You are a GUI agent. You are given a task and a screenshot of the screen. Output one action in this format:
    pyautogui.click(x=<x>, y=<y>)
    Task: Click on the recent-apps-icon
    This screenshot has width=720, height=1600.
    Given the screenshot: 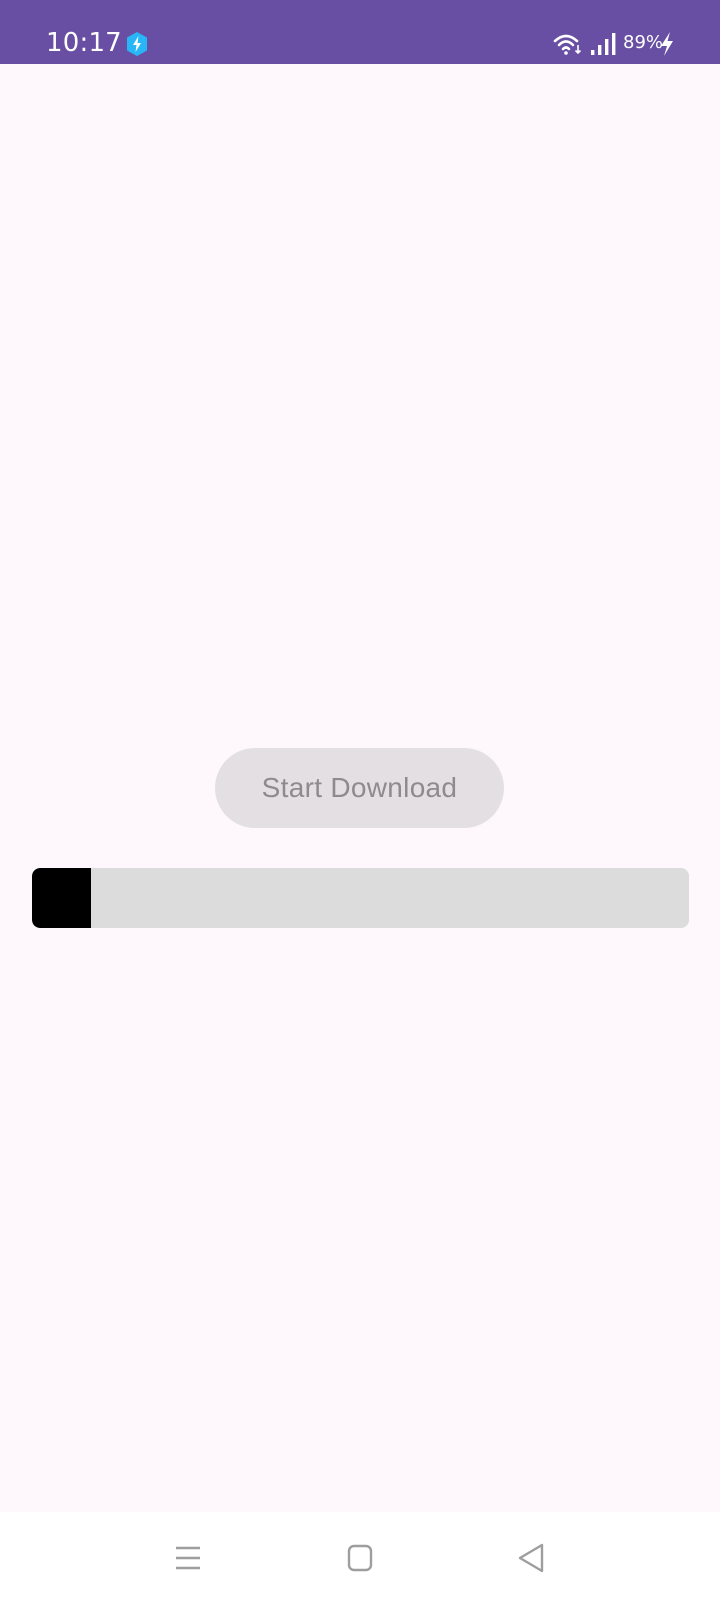 What is the action you would take?
    pyautogui.click(x=188, y=1558)
    